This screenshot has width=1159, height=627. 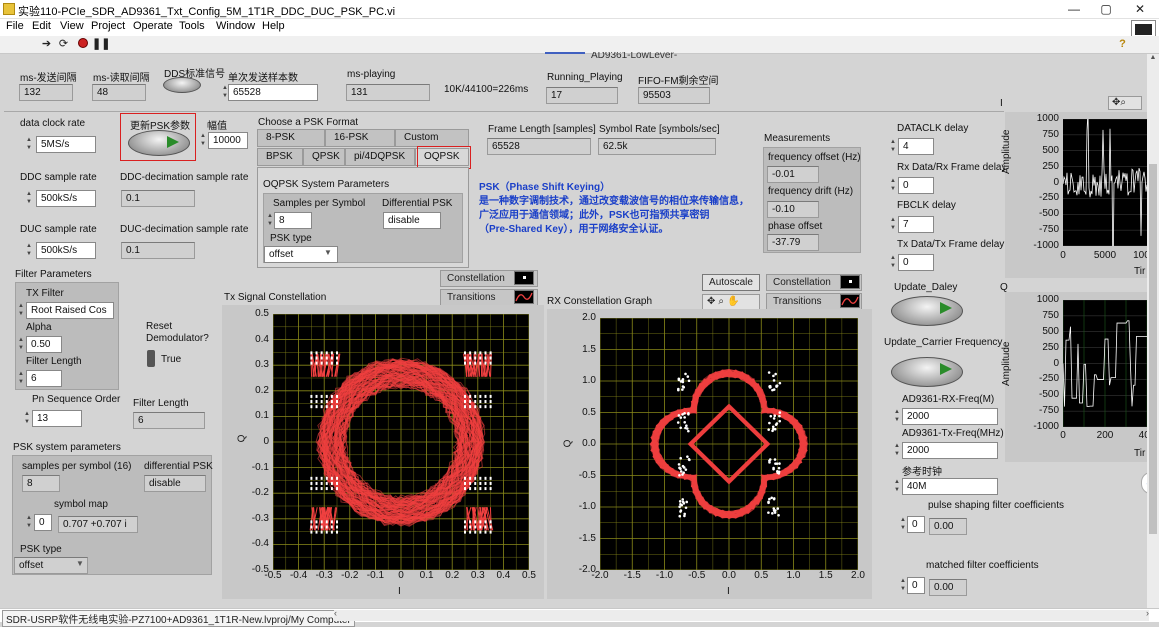 What do you see at coordinates (273, 92) in the screenshot?
I see `single-send-input: 65528` at bounding box center [273, 92].